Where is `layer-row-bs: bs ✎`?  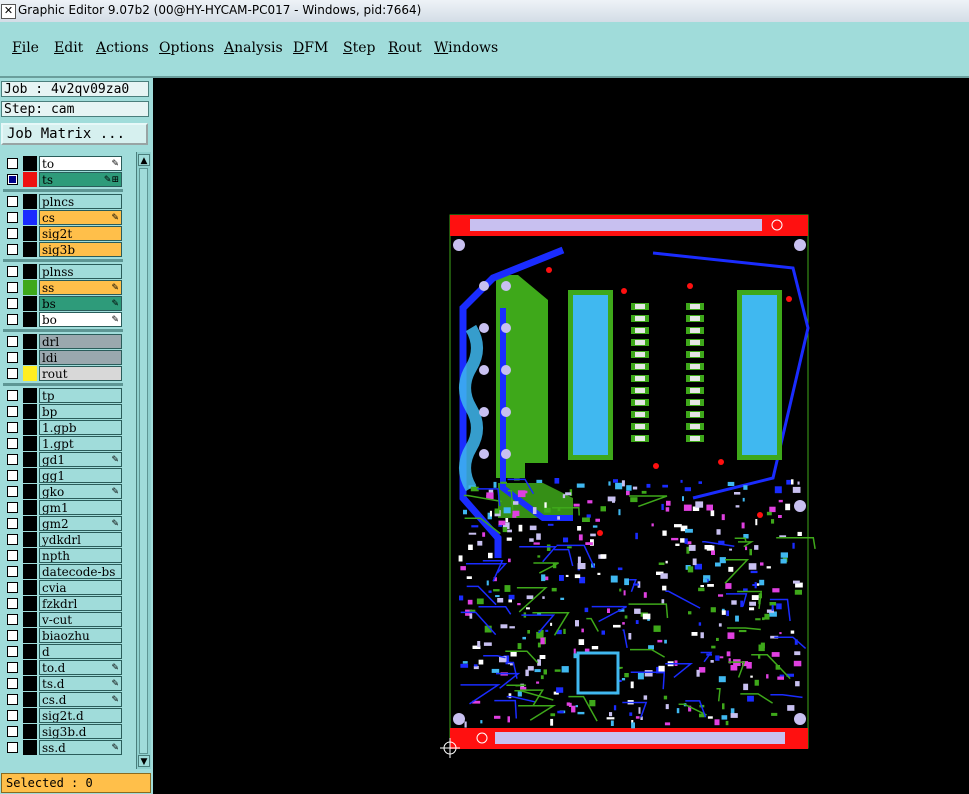
layer-row-bs: bs ✎ is located at coordinates (63, 303).